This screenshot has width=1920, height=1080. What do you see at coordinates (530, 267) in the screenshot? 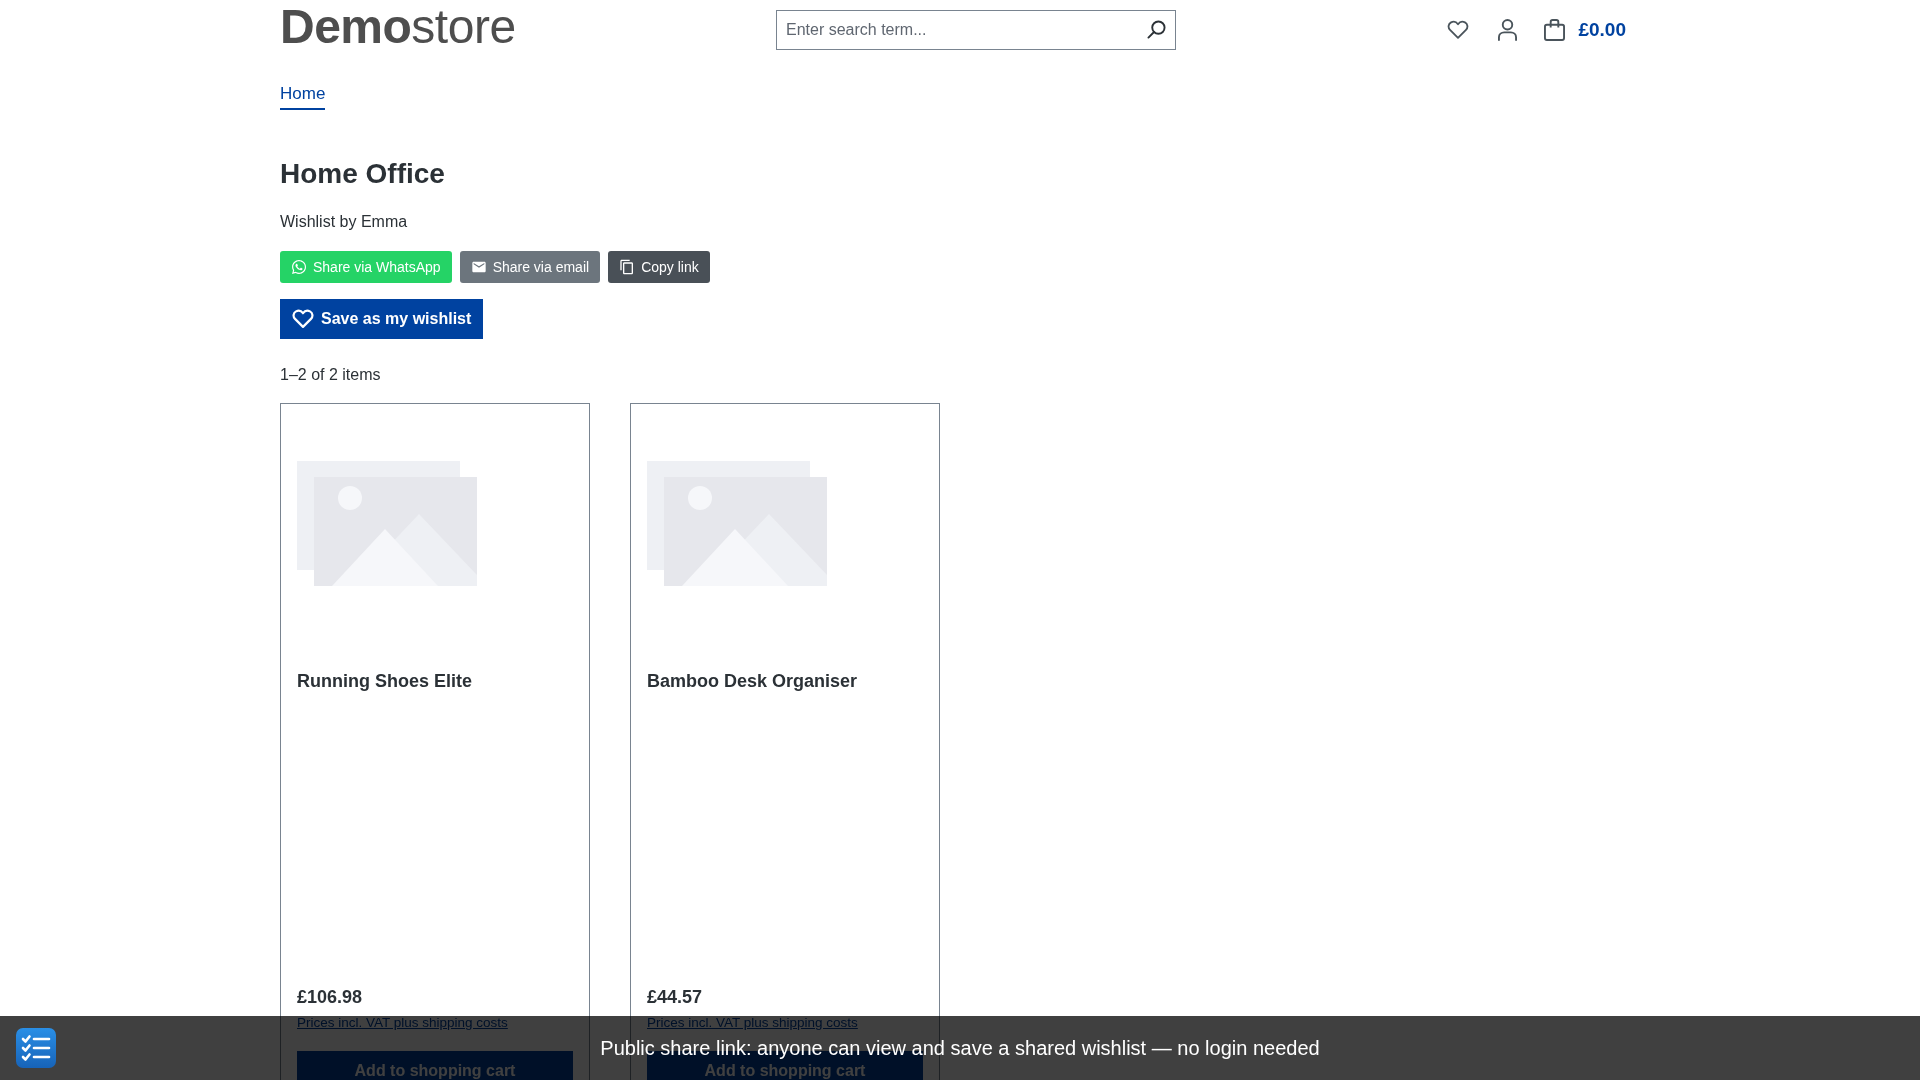
I see `share-button: Share via email` at bounding box center [530, 267].